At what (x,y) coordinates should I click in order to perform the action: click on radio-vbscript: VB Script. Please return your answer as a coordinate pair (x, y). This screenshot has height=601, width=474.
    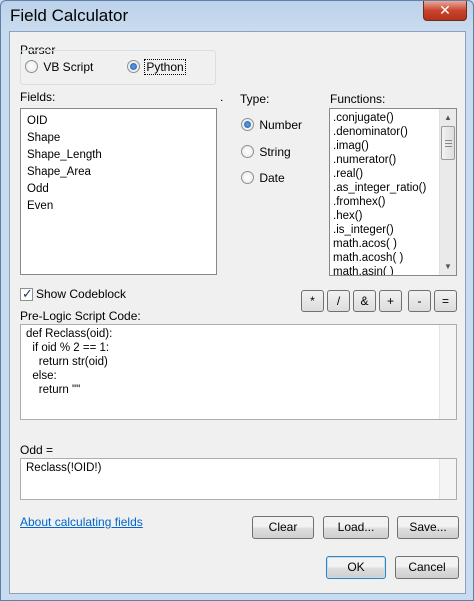
    Looking at the image, I should click on (59, 66).